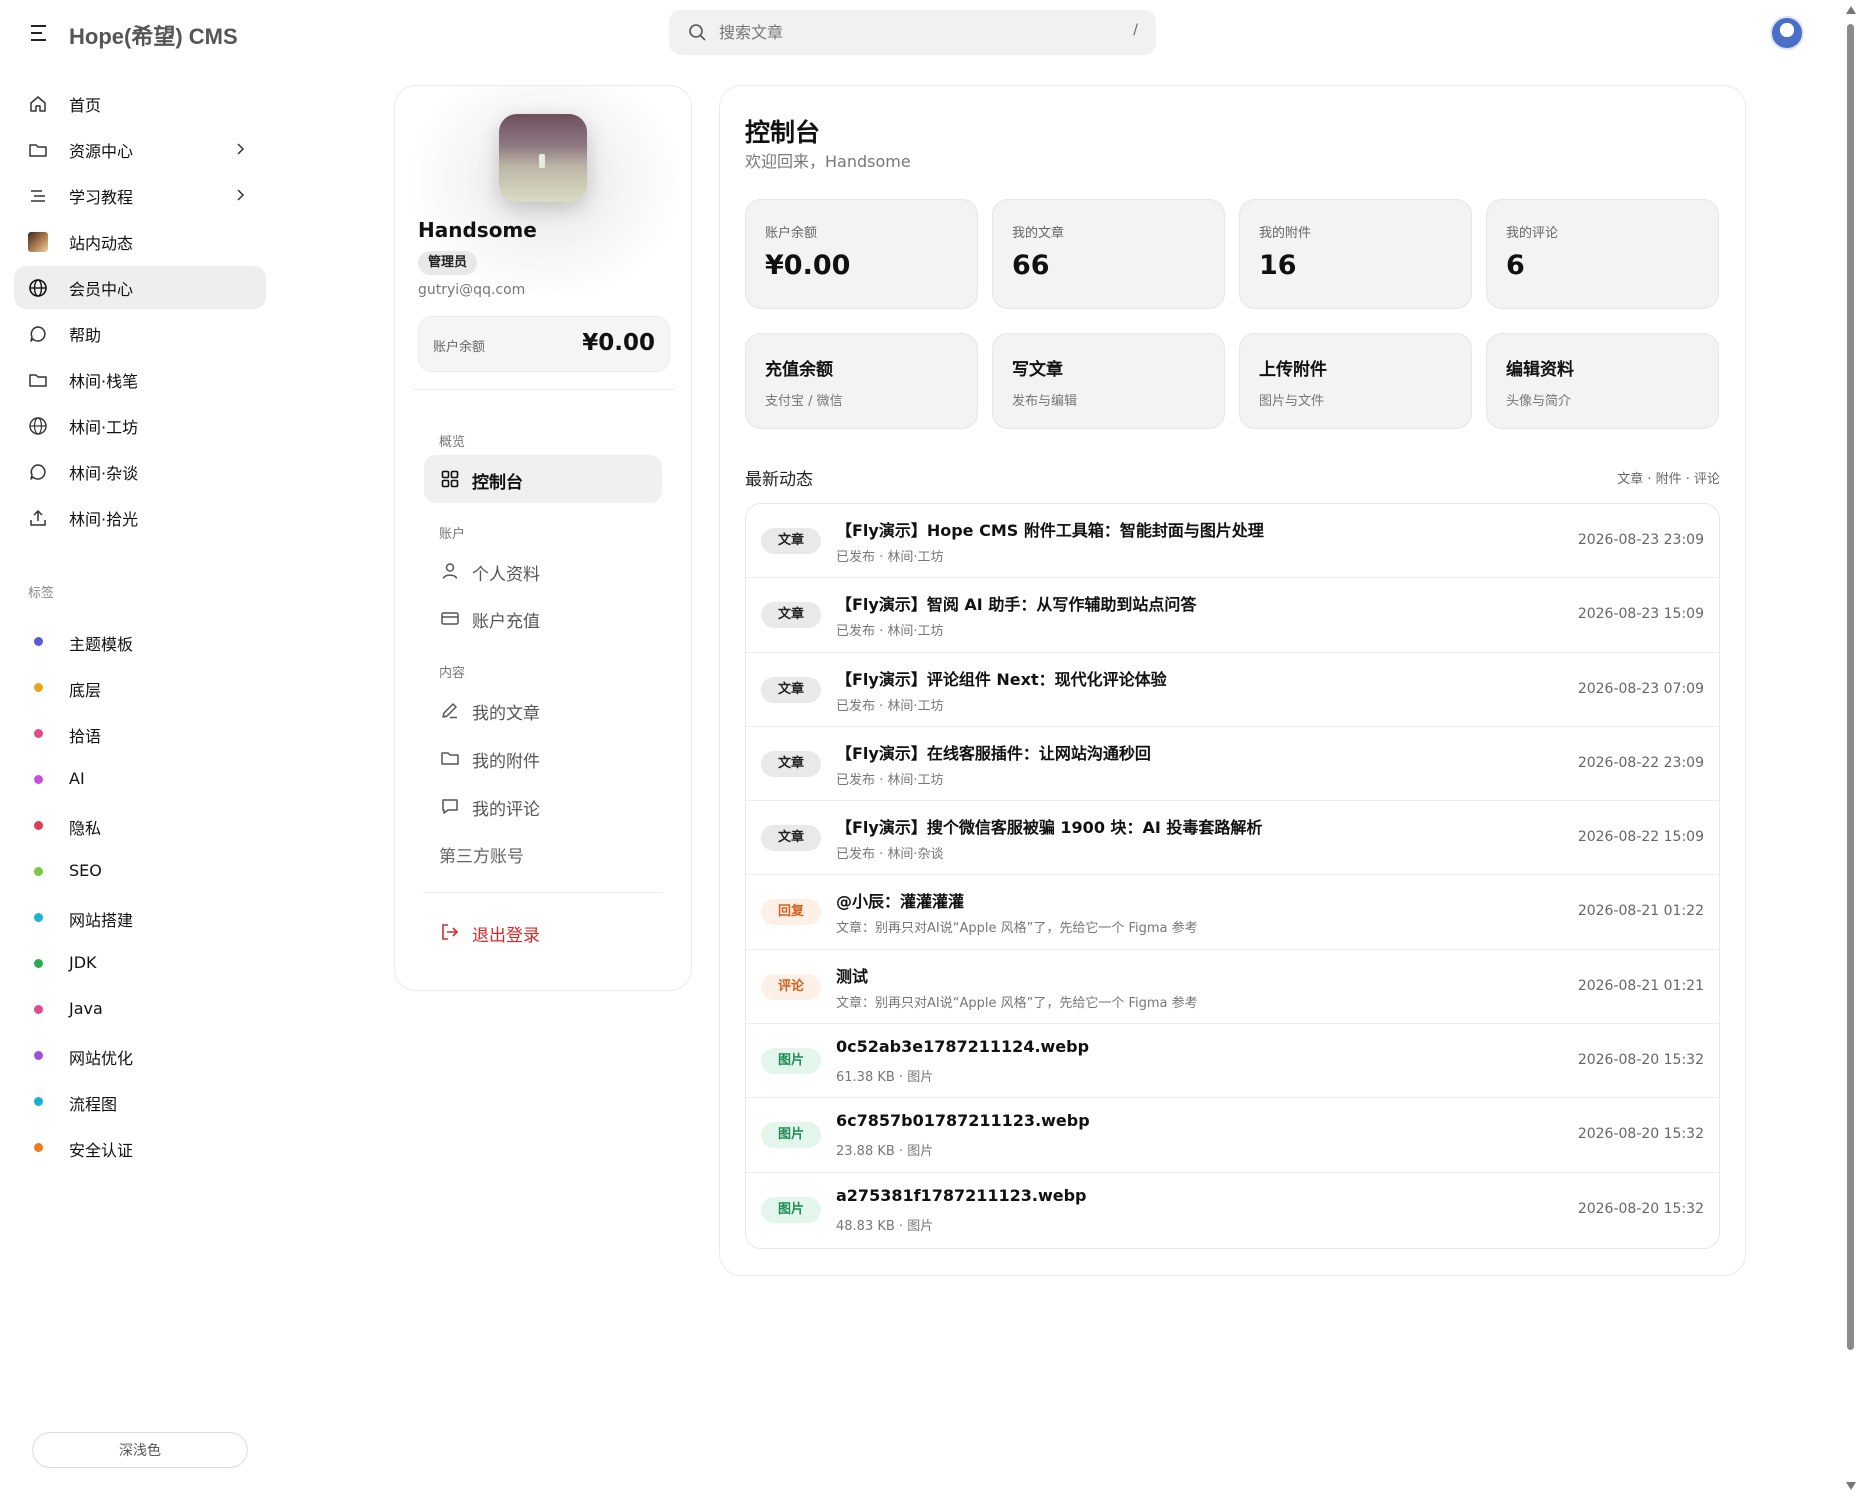 The image size is (1857, 1496). I want to click on activity-meta: 文章：别再只对AI说“Apple 风格”了，先给它一个 Figma 参考, so click(1017, 1003).